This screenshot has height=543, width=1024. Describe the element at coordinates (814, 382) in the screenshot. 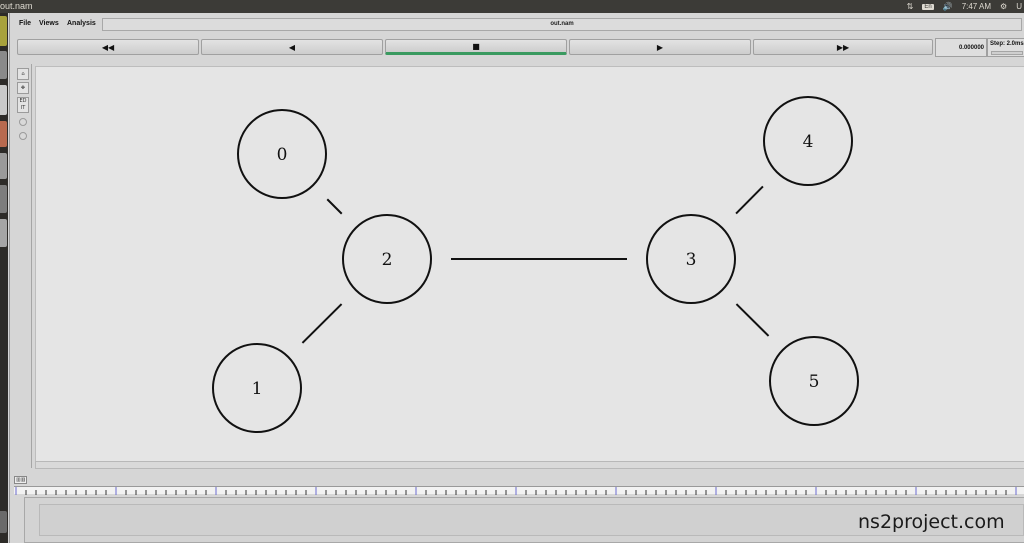

I see `node-label-5: 5` at that location.